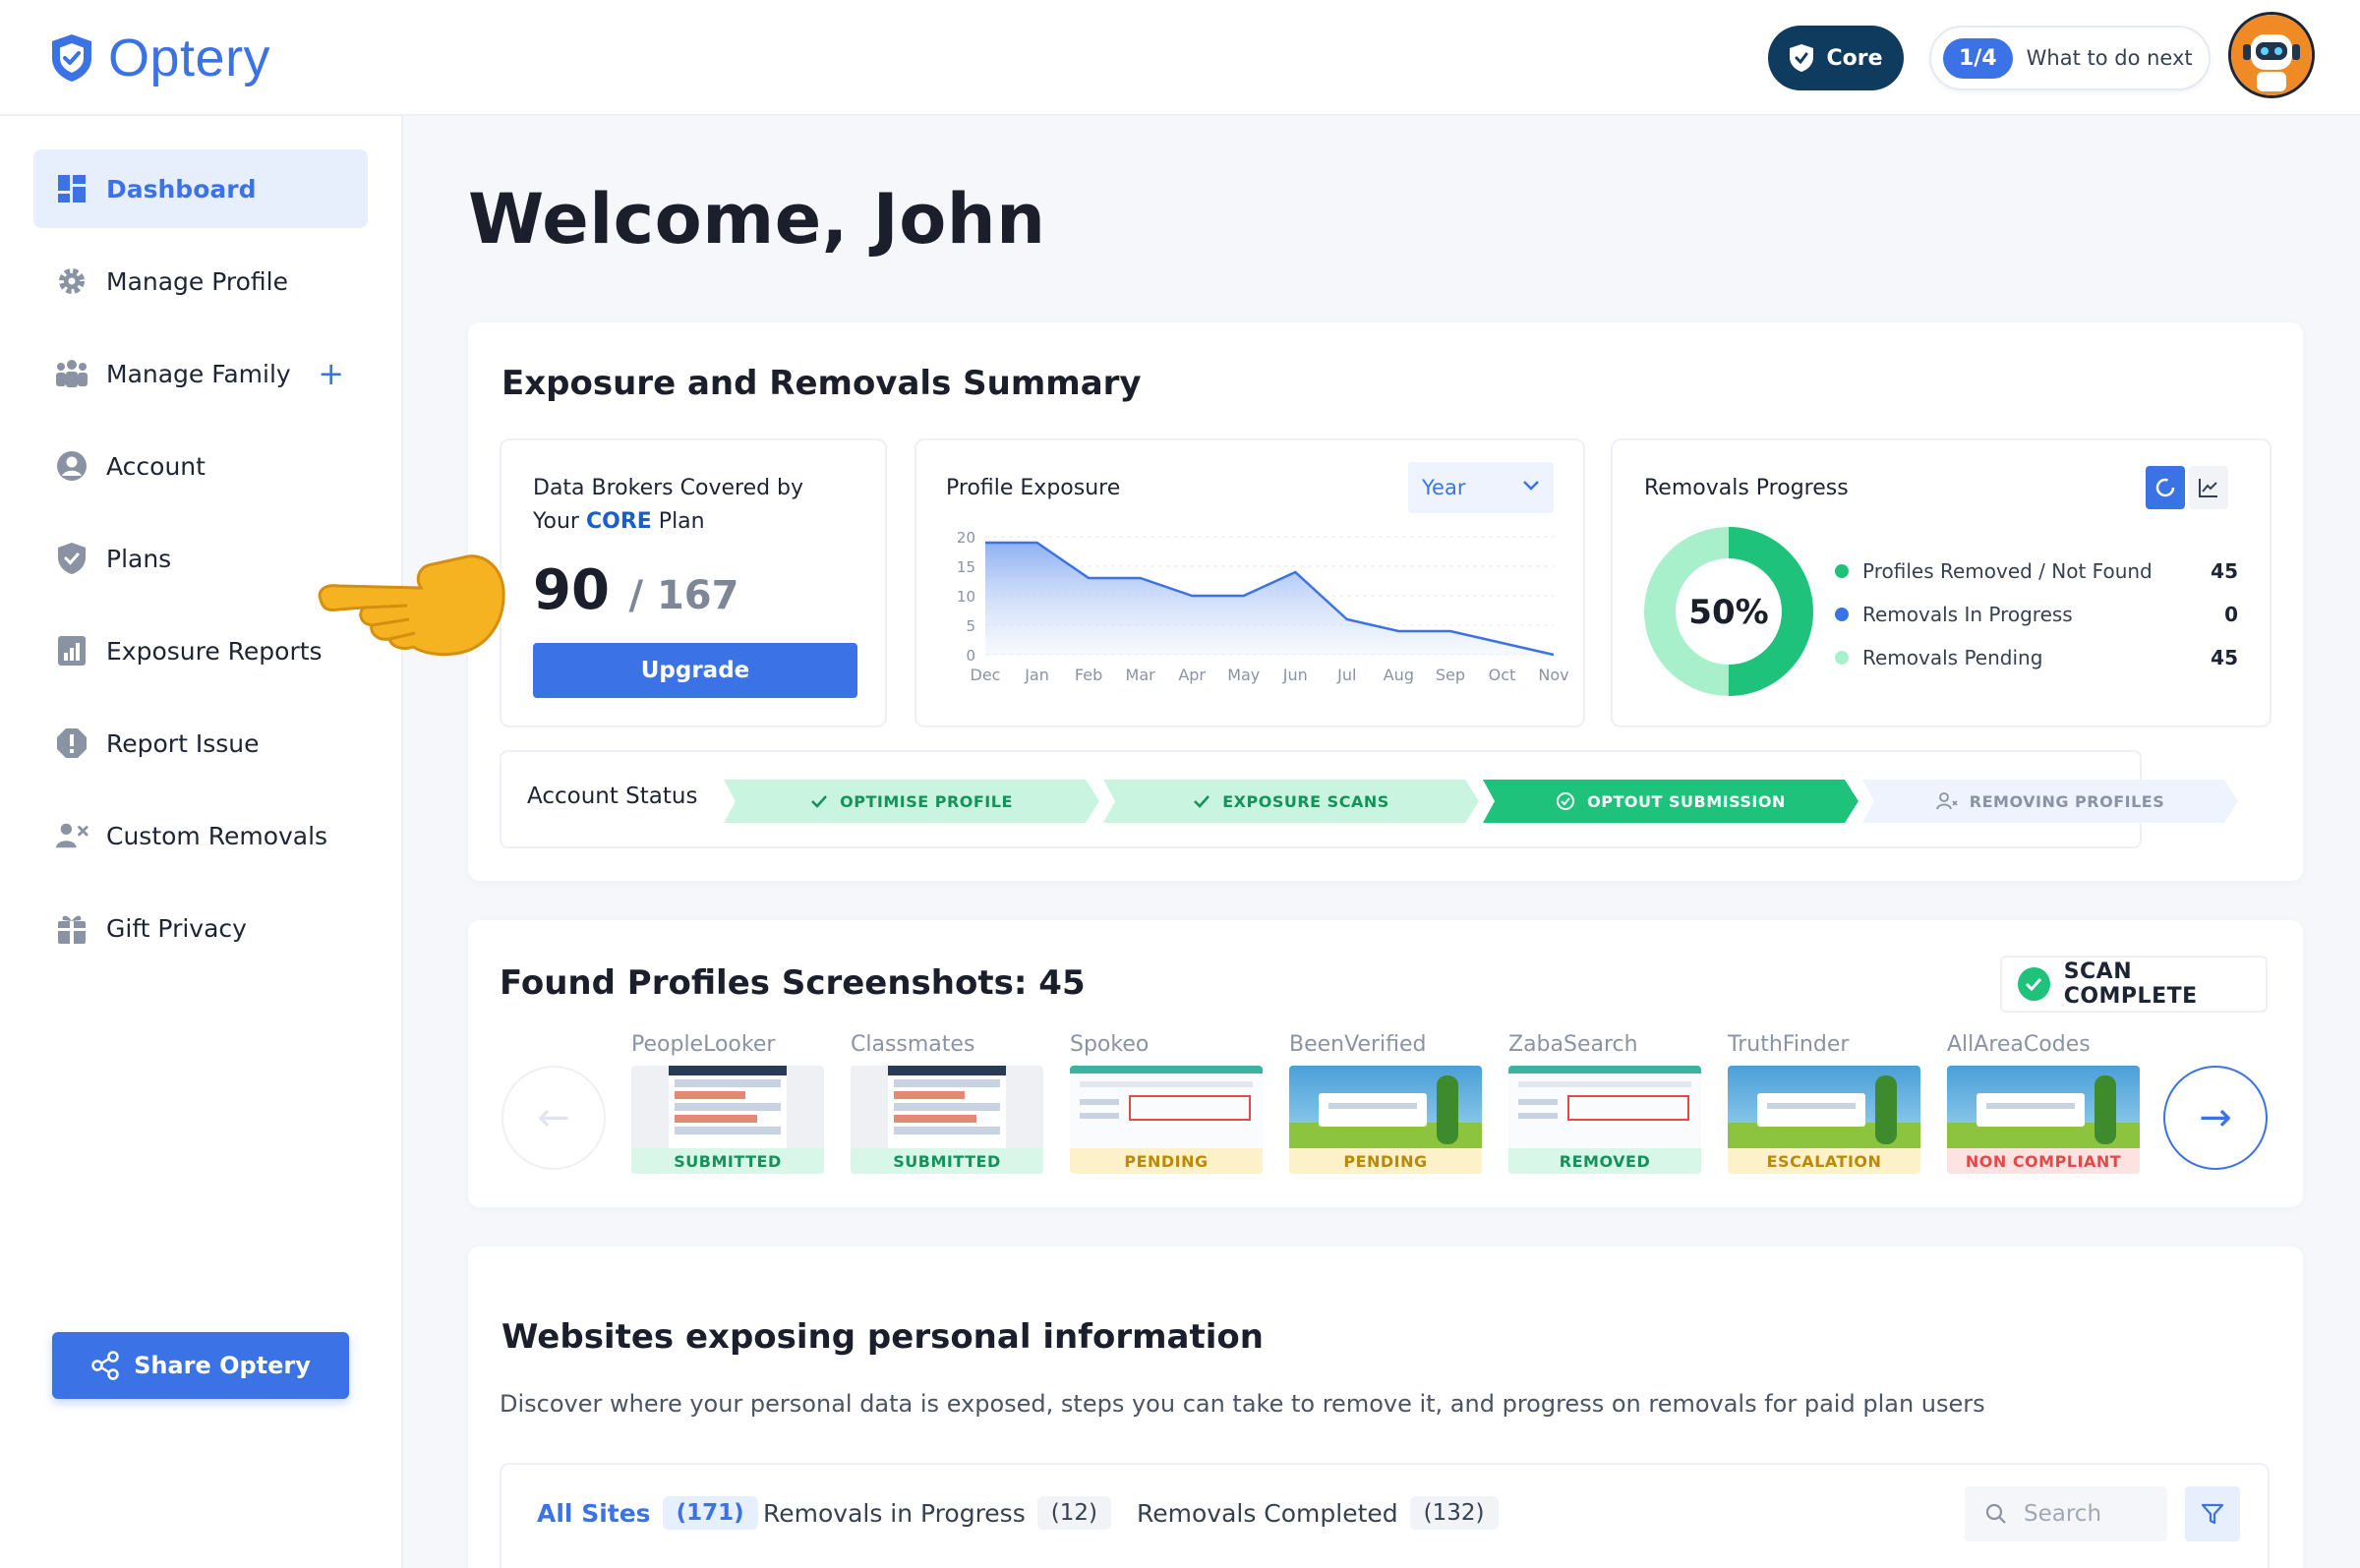 This screenshot has height=1568, width=2360. Describe the element at coordinates (554, 1118) in the screenshot. I see `carousel-prev-button: ←` at that location.